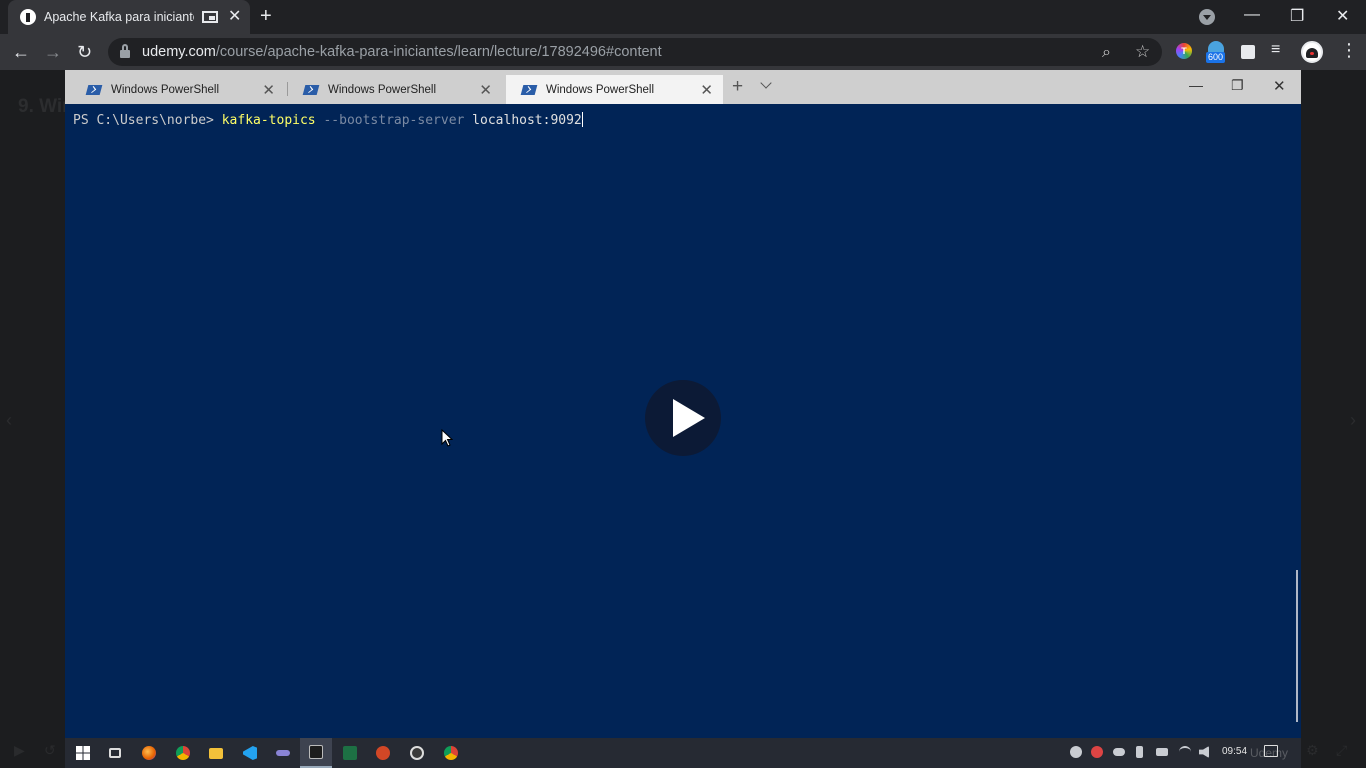  What do you see at coordinates (316, 753) in the screenshot?
I see `windows-terminal-icon` at bounding box center [316, 753].